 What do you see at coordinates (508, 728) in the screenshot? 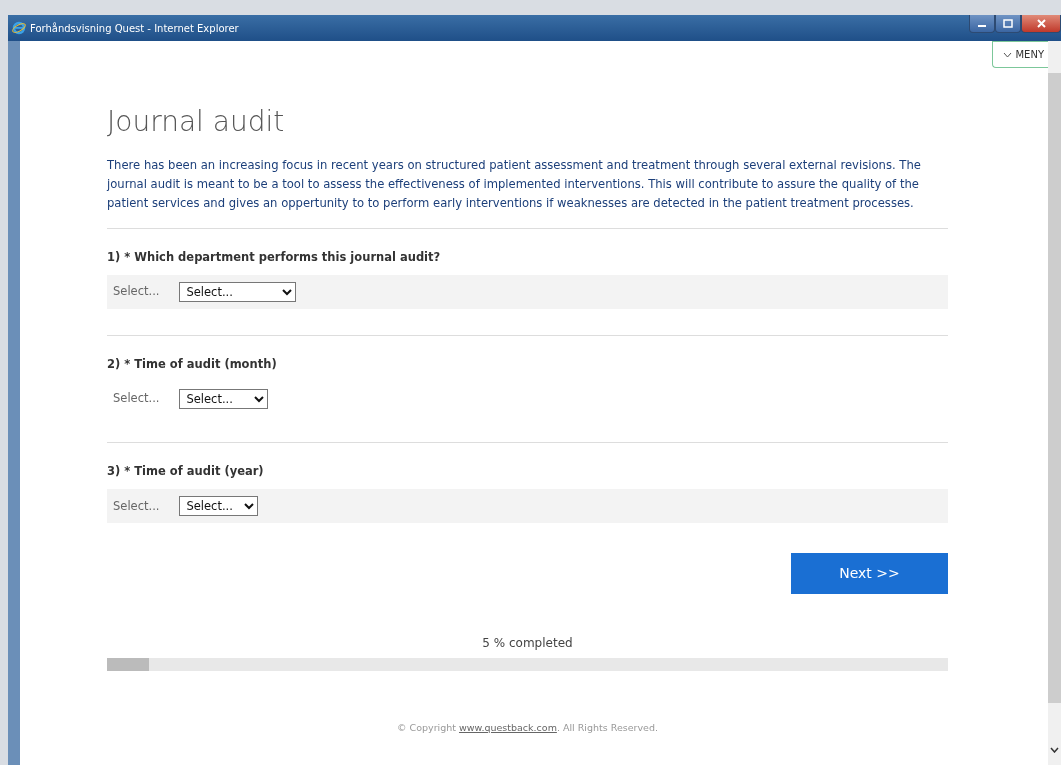
I see `website-link: www.questback.com` at bounding box center [508, 728].